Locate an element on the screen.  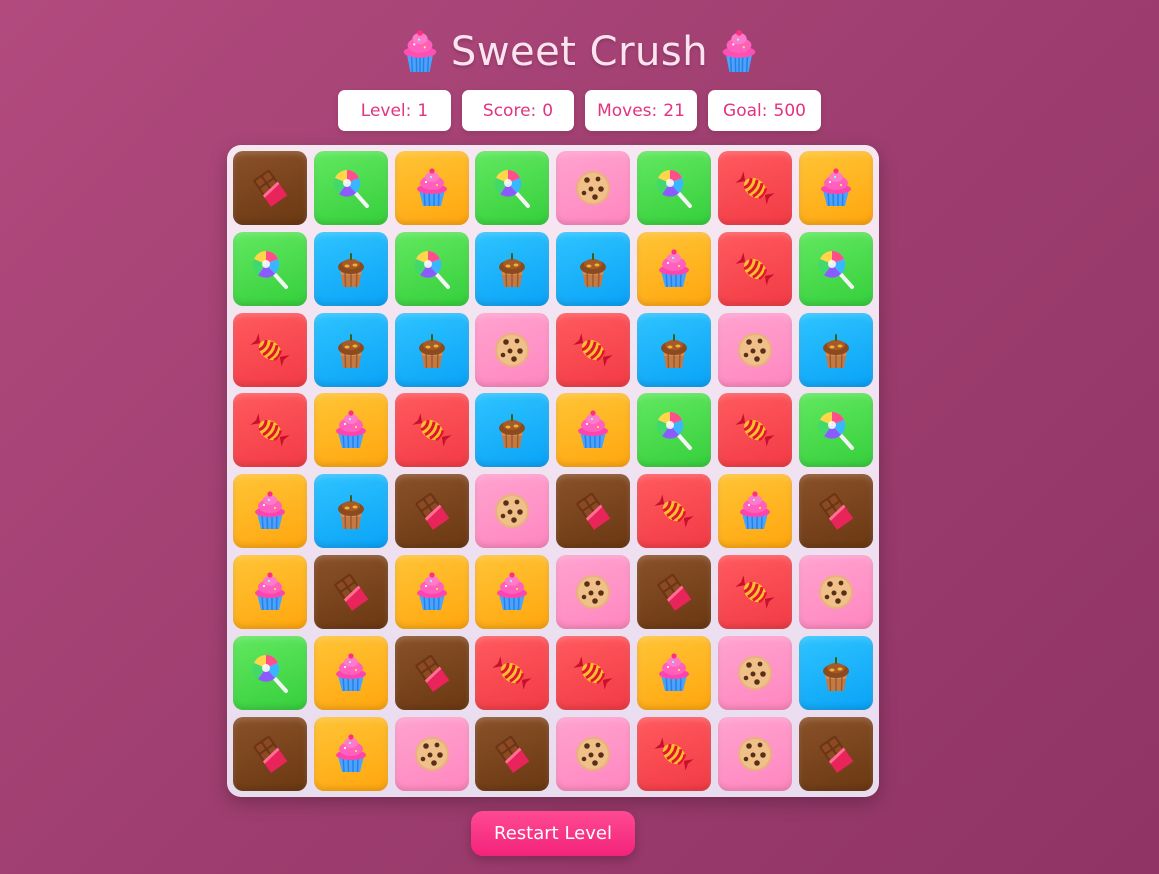
moves-value: 21 is located at coordinates (674, 110).